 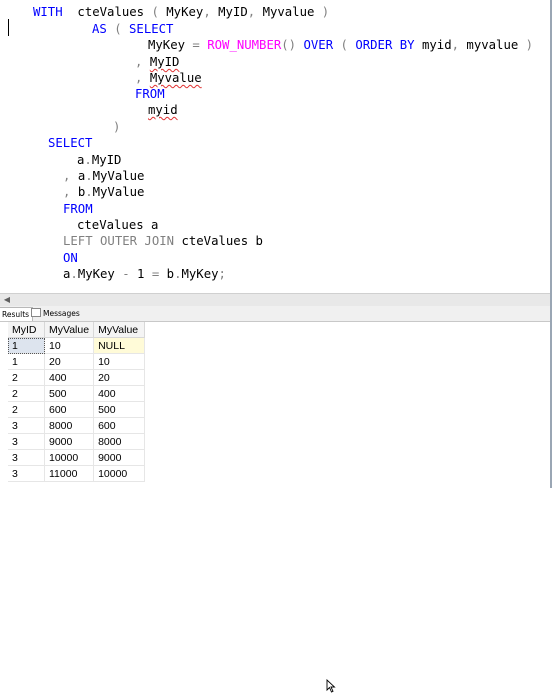 What do you see at coordinates (318, 45) in the screenshot?
I see `code-token: OVER` at bounding box center [318, 45].